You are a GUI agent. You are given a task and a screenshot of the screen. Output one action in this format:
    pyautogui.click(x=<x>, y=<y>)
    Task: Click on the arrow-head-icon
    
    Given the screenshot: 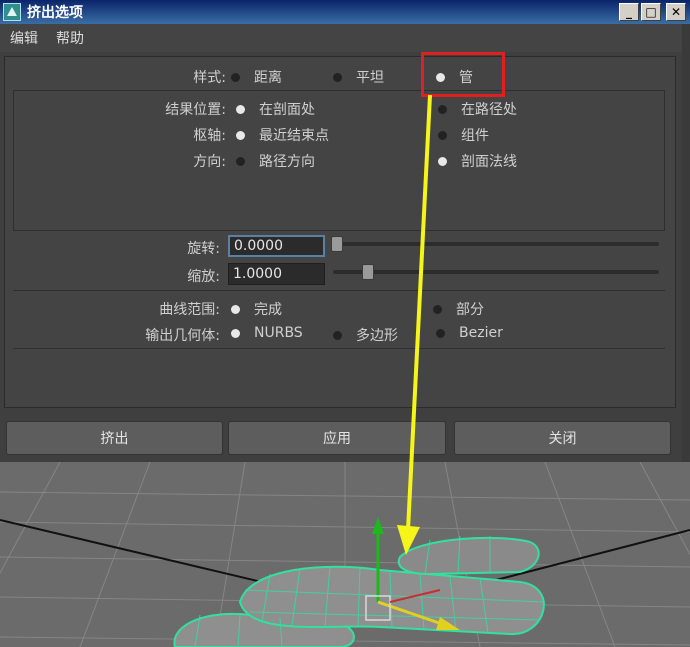 What is the action you would take?
    pyautogui.click(x=408, y=540)
    